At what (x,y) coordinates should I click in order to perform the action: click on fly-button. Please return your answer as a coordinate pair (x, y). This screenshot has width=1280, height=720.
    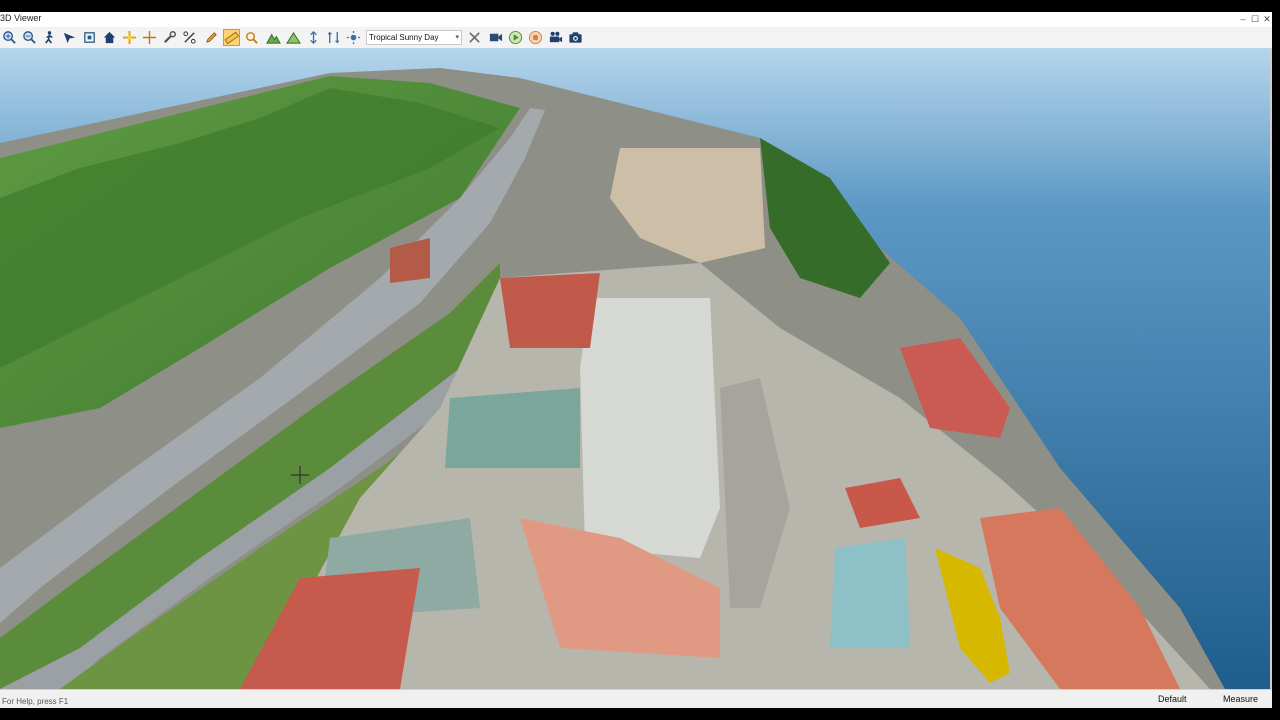
    Looking at the image, I should click on (69, 37).